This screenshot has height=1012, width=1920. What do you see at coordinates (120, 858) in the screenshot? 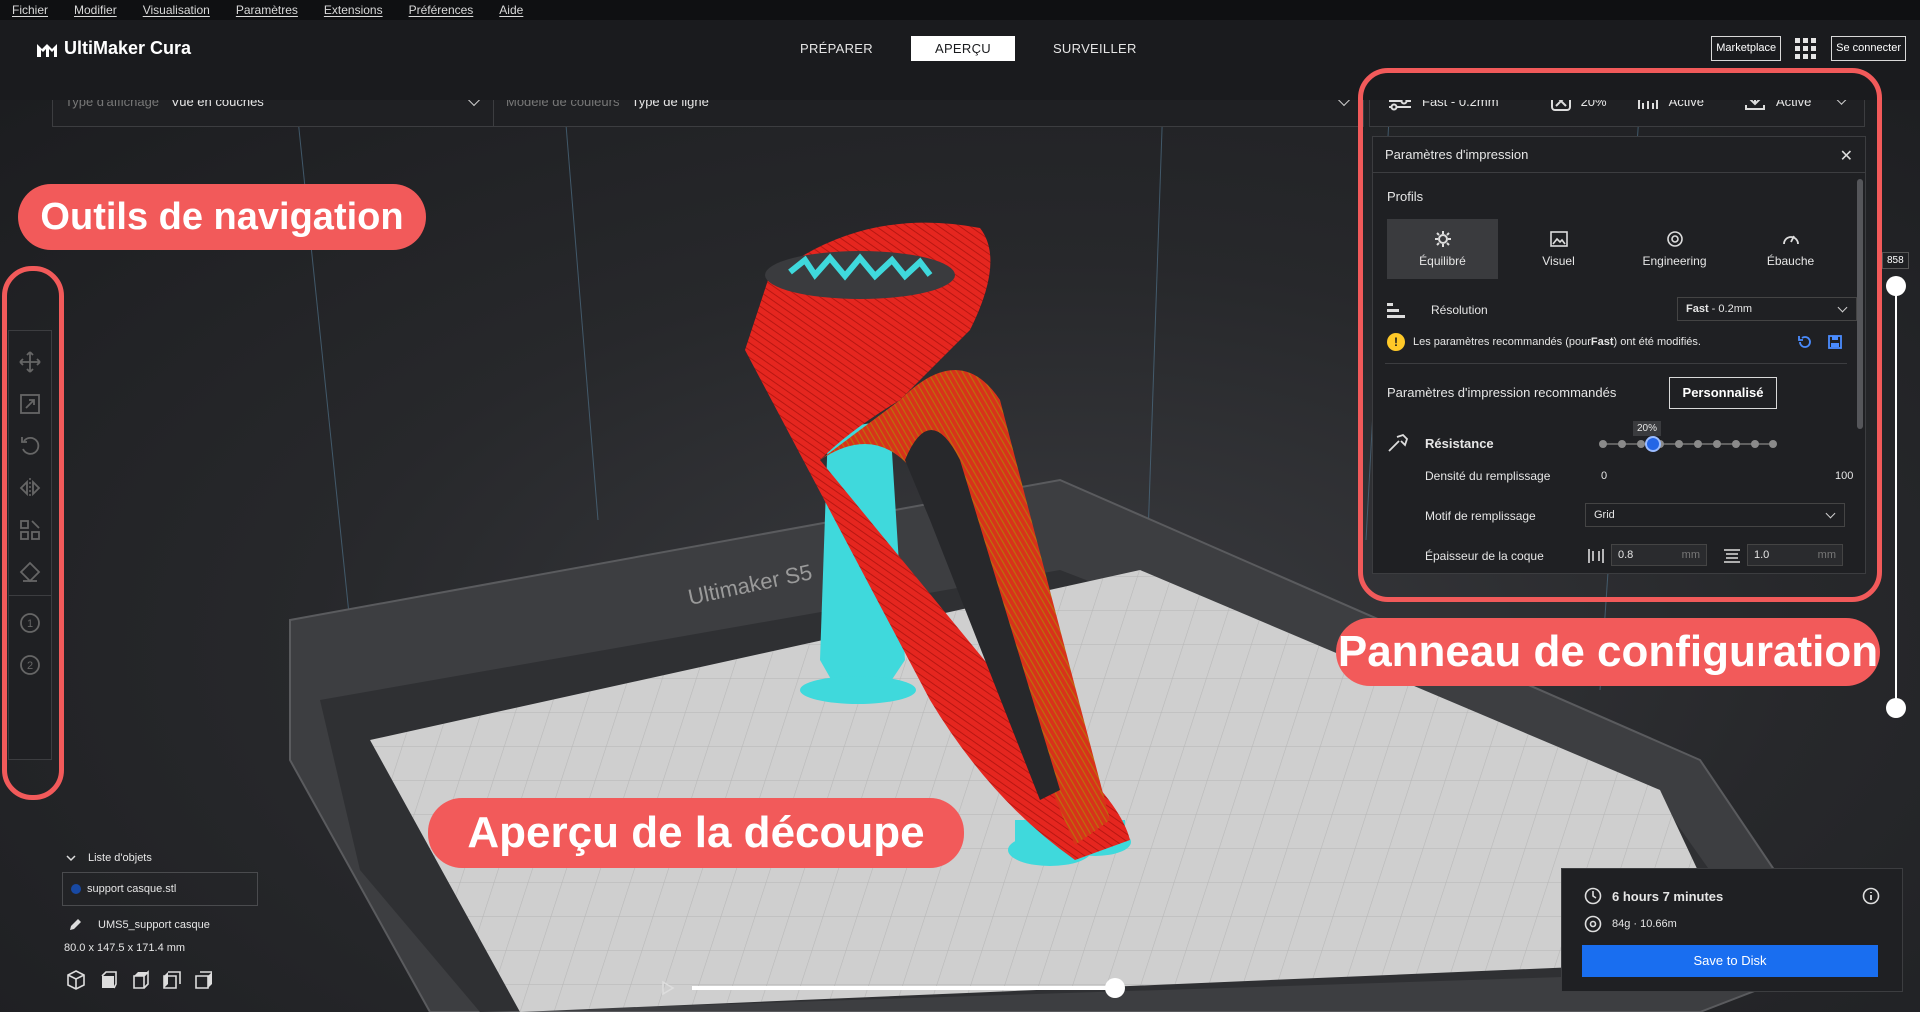
I see `object-list-title: Liste d'objets` at bounding box center [120, 858].